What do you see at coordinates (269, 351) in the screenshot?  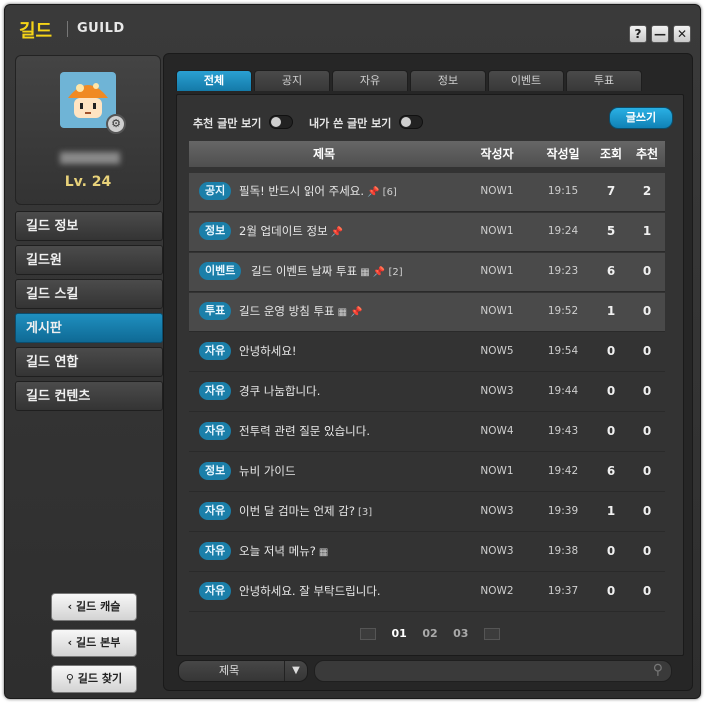 I see `post-title: 안녕하세요!` at bounding box center [269, 351].